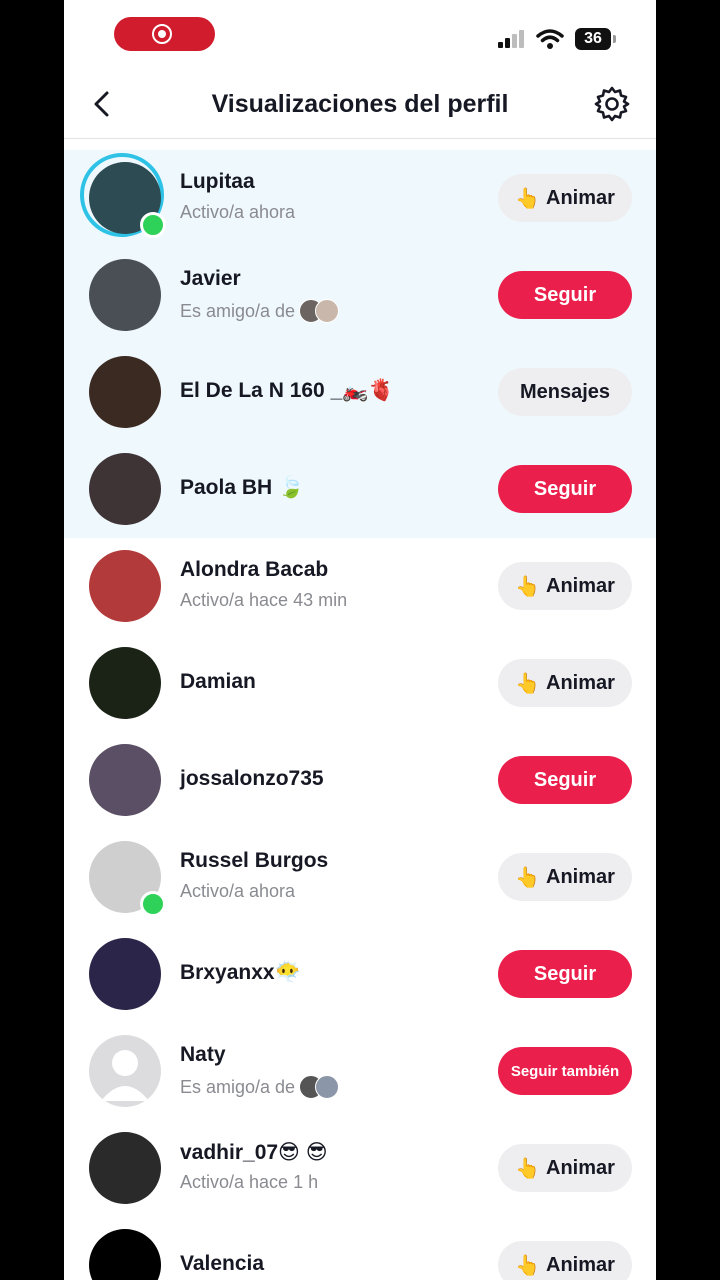  What do you see at coordinates (360, 489) in the screenshot?
I see `list-item: Paola BH 🍃 Seguir` at bounding box center [360, 489].